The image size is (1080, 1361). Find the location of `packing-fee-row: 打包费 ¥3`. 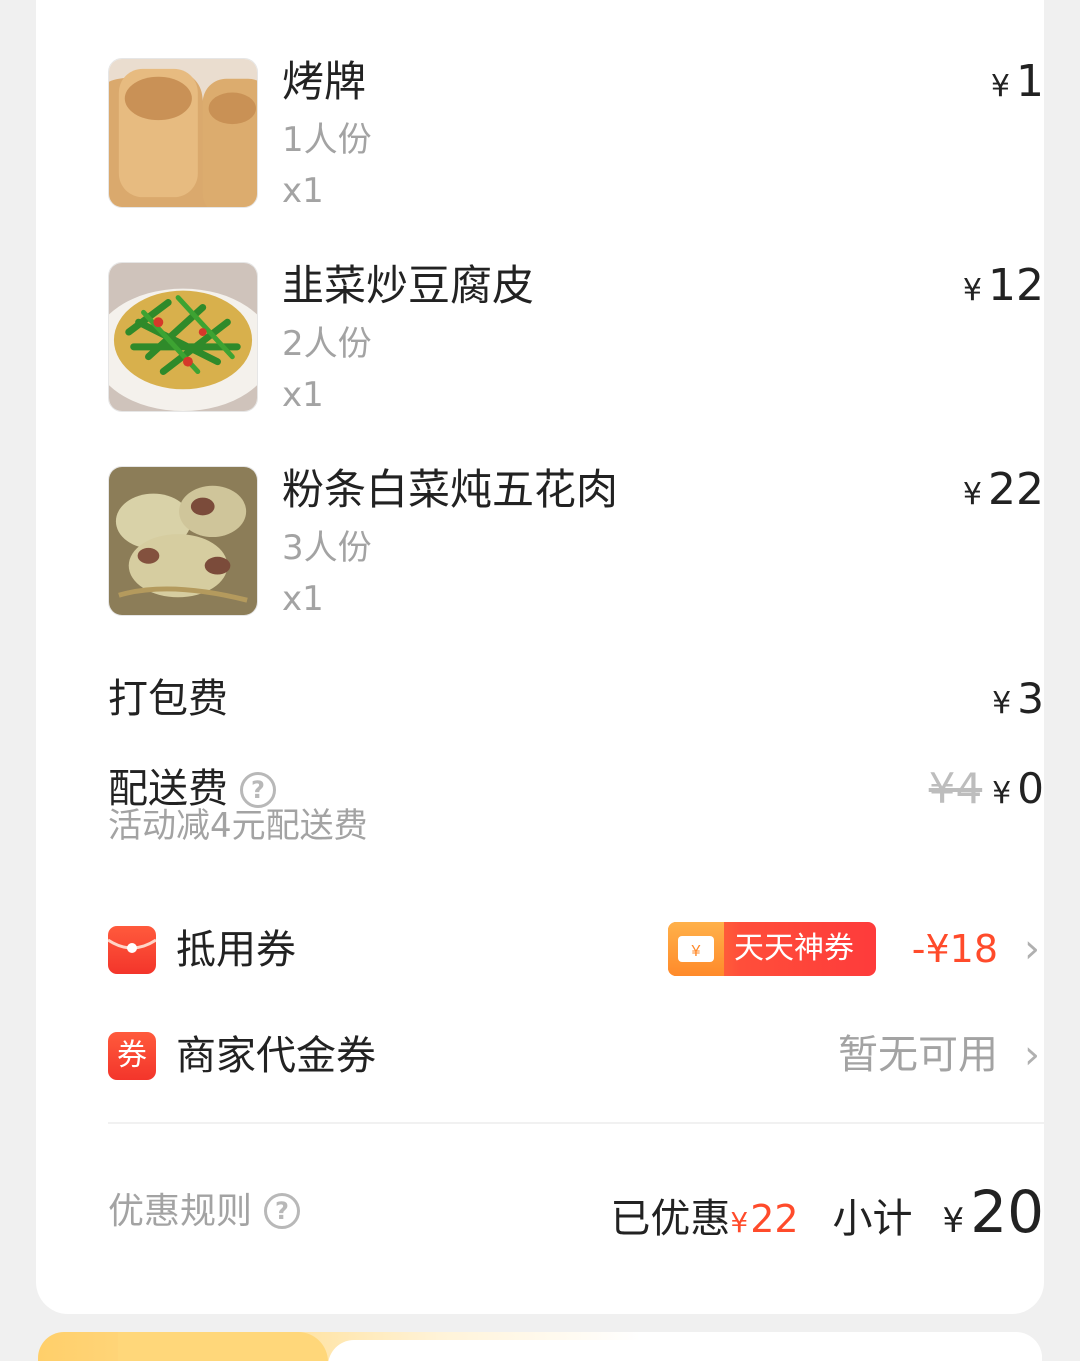

packing-fee-row: 打包费 ¥3 is located at coordinates (576, 702).